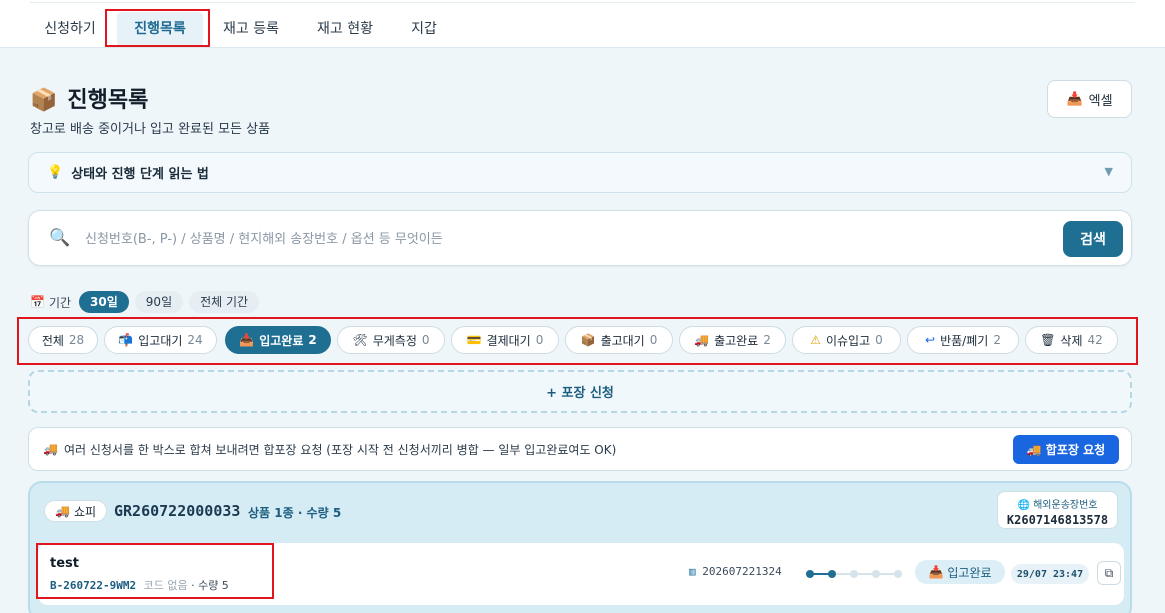 Image resolution: width=1165 pixels, height=613 pixels. I want to click on group-number: GR260722000033, so click(177, 511).